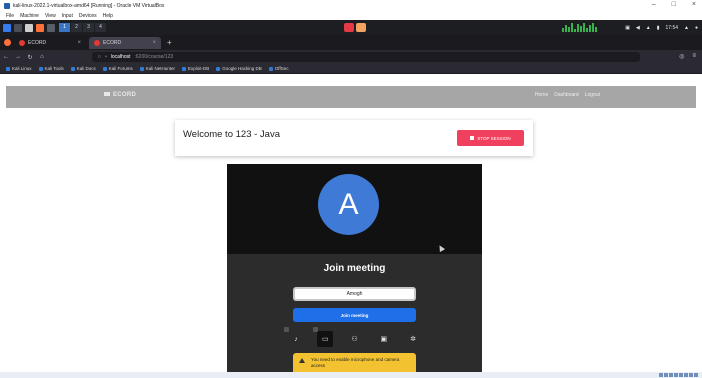  I want to click on welcome-card: Welcome to 123 - Java STOP SESSION, so click(354, 138).